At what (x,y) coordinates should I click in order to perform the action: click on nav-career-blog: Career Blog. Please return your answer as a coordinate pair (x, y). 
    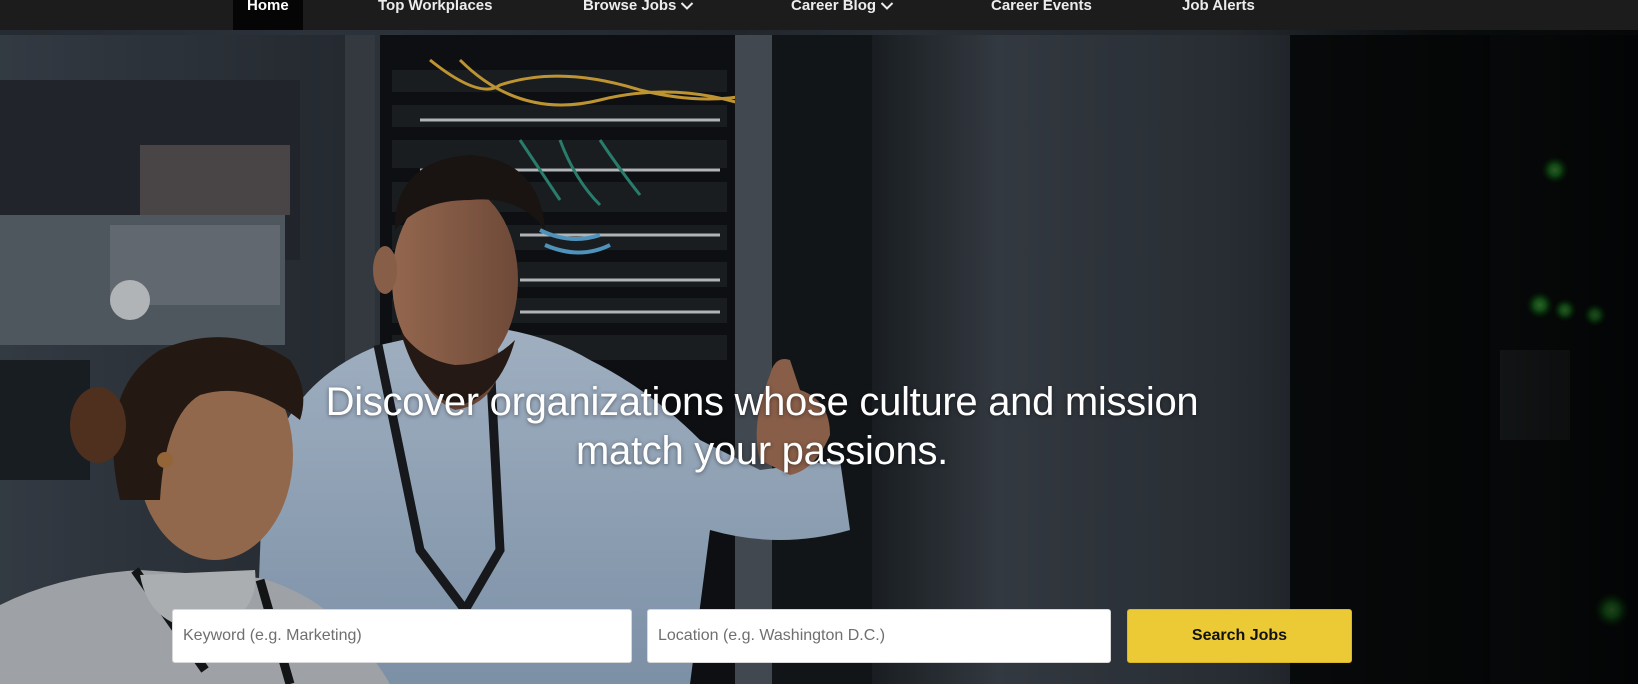
    Looking at the image, I should click on (842, 15).